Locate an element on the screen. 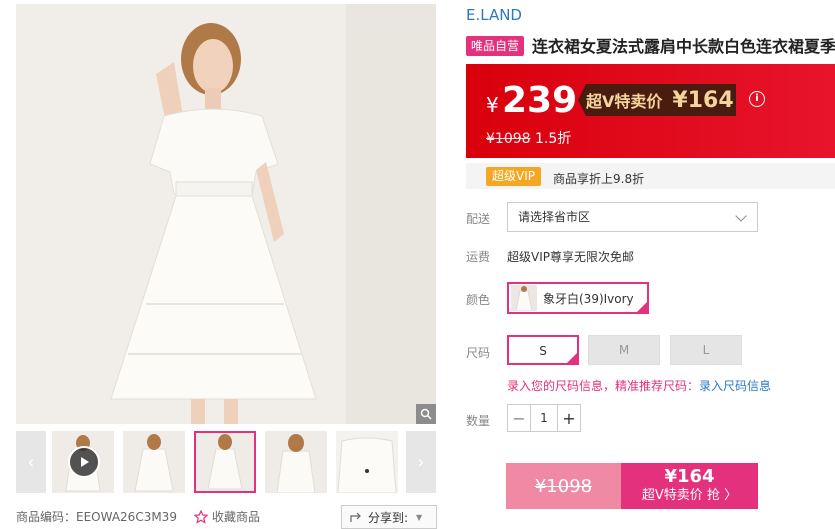 The height and width of the screenshot is (529, 835). price-panel: ¥ 239 超V特卖价 ¥164 i ¥1098 1.5折 is located at coordinates (650, 111).